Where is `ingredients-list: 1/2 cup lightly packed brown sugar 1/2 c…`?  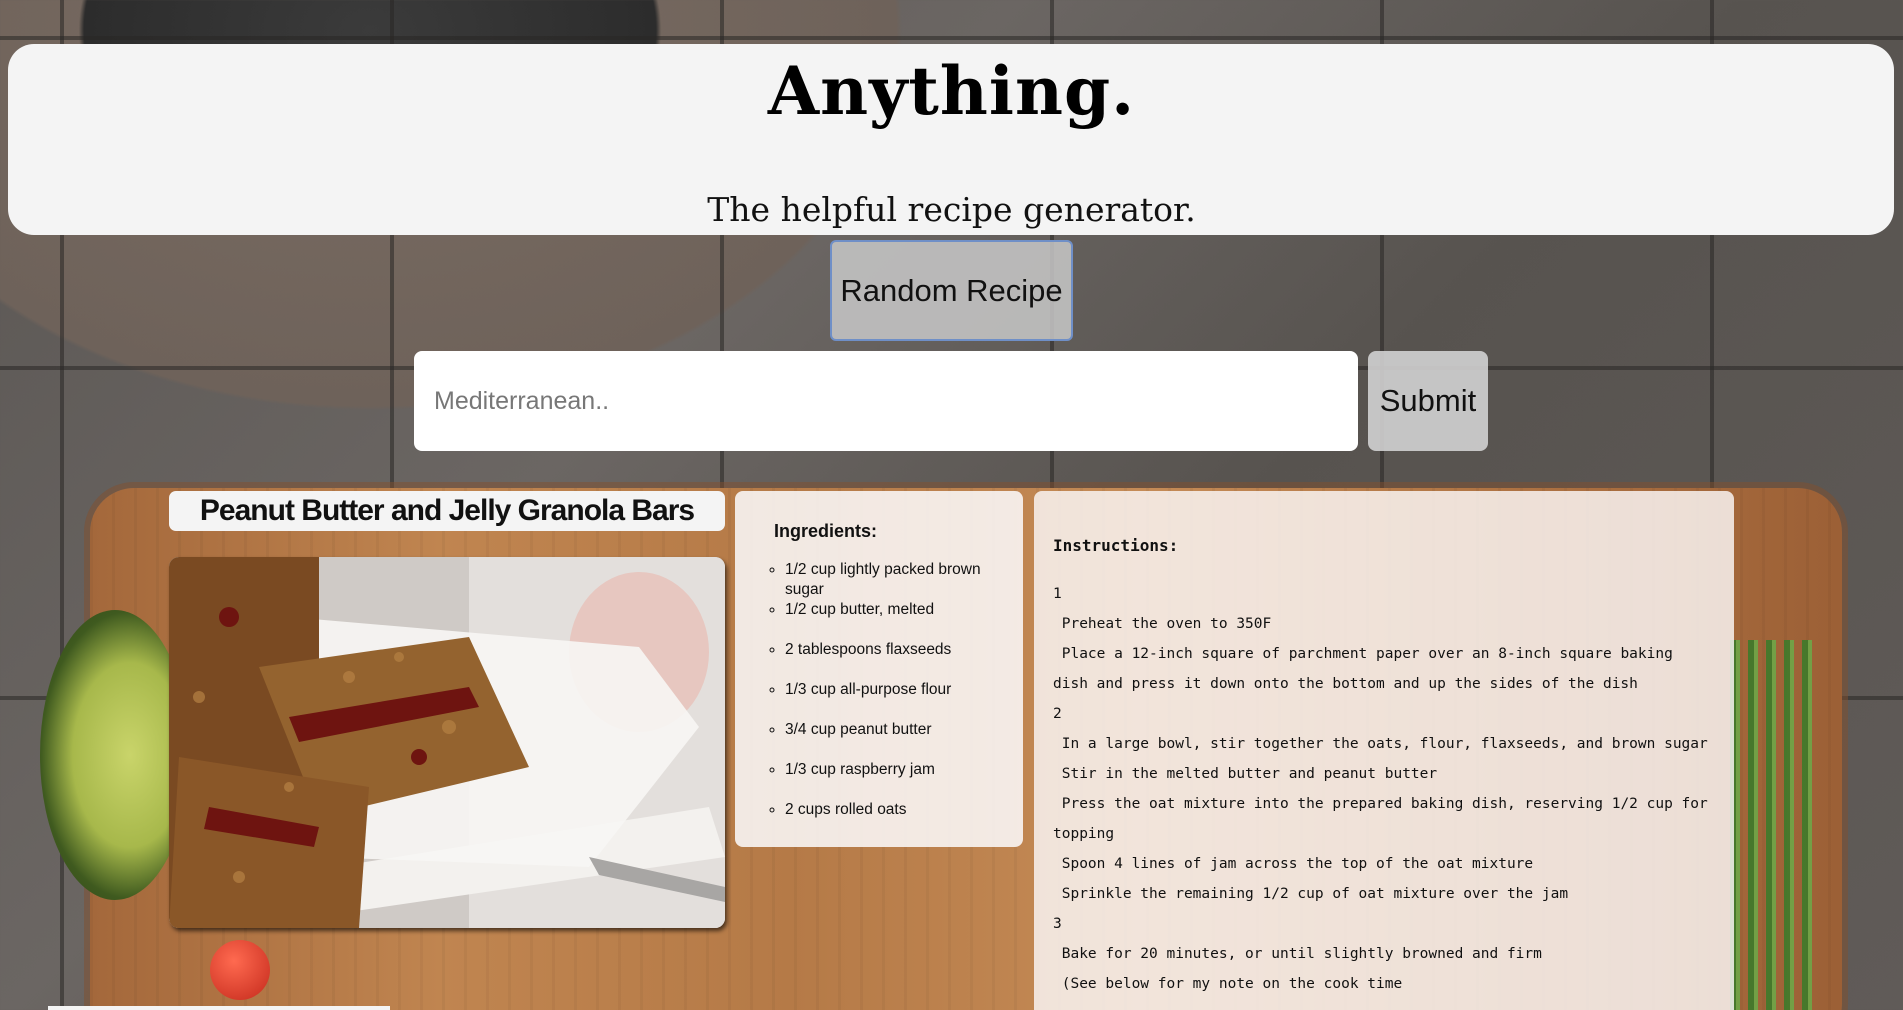
ingredients-list: 1/2 cup lightly packed brown sugar 1/2 c… is located at coordinates (888, 700).